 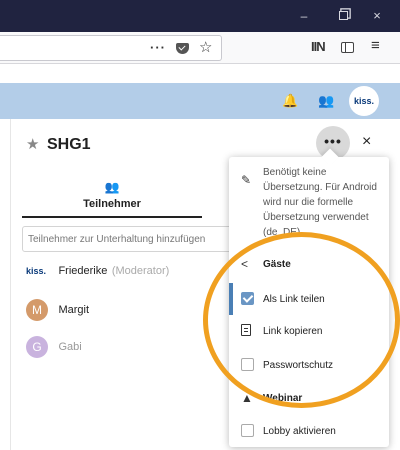 What do you see at coordinates (36, 270) in the screenshot?
I see `kiss-logo-avatar: kiss.` at bounding box center [36, 270].